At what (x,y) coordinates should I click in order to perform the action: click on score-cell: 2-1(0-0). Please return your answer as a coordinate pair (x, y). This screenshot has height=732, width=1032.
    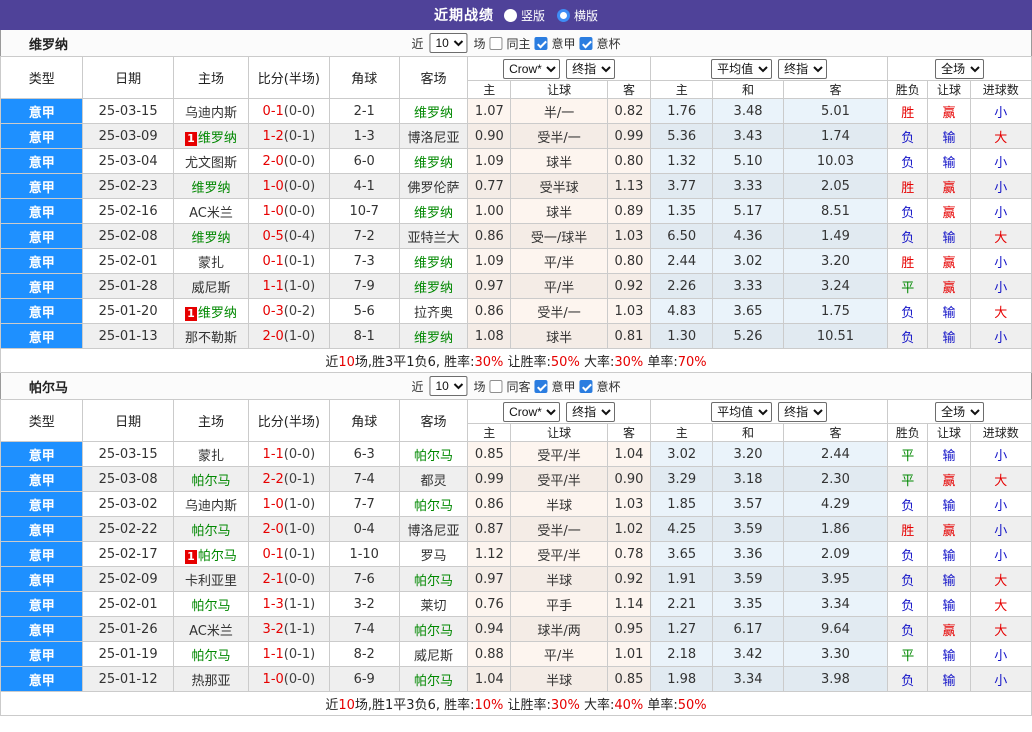
    Looking at the image, I should click on (289, 579).